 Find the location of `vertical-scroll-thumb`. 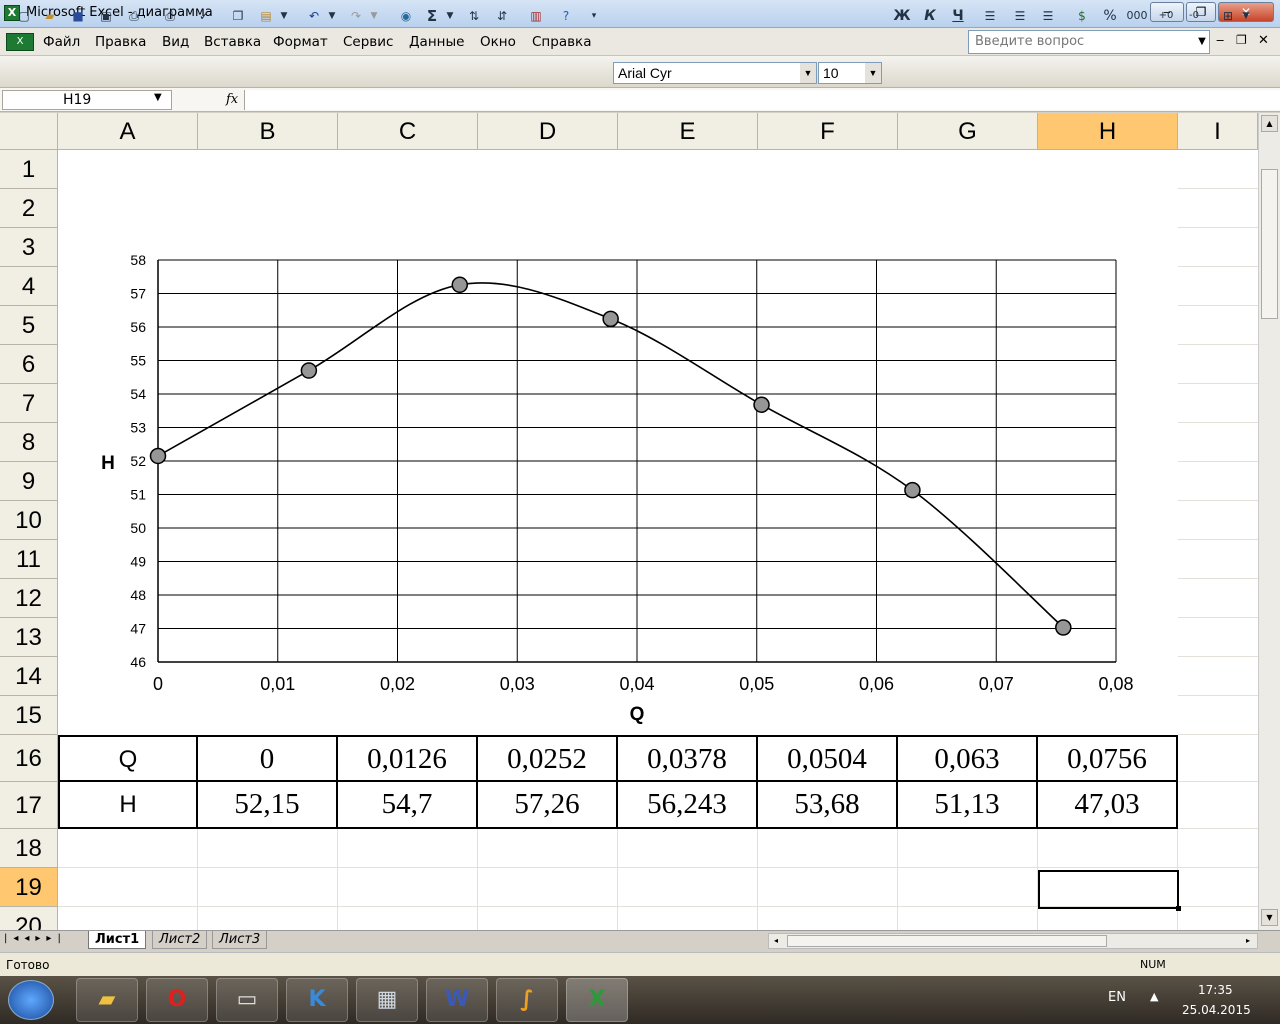

vertical-scroll-thumb is located at coordinates (1269, 244).